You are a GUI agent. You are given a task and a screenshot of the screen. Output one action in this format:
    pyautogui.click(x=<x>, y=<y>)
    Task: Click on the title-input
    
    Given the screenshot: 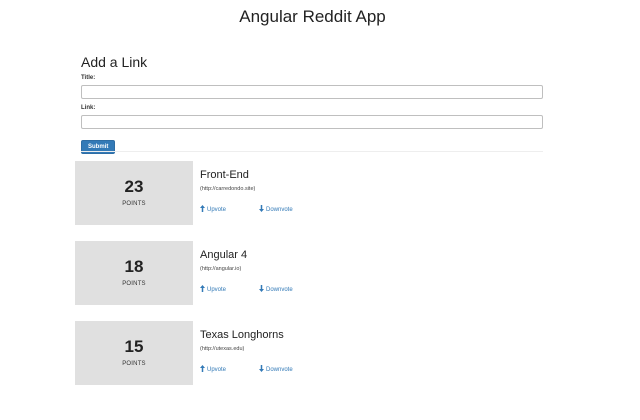 What is the action you would take?
    pyautogui.click(x=312, y=92)
    